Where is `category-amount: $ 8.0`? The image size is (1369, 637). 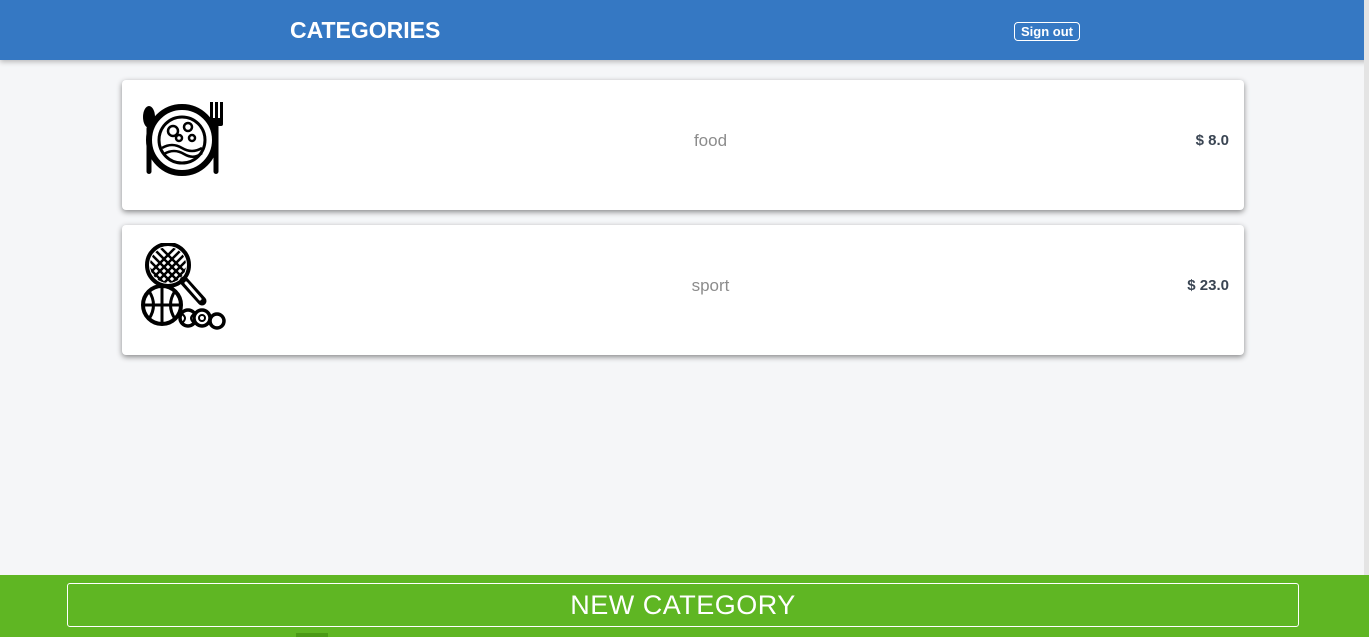
category-amount: $ 8.0 is located at coordinates (1212, 140).